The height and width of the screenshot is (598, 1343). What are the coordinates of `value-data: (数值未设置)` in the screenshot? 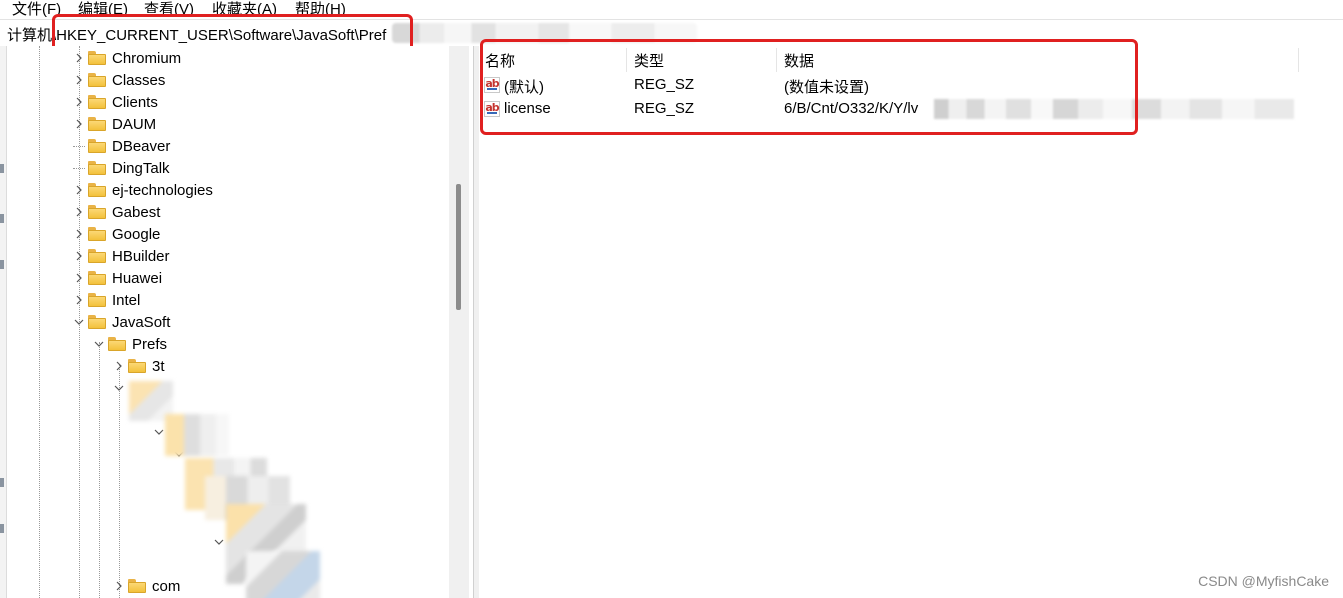 It's located at (826, 87).